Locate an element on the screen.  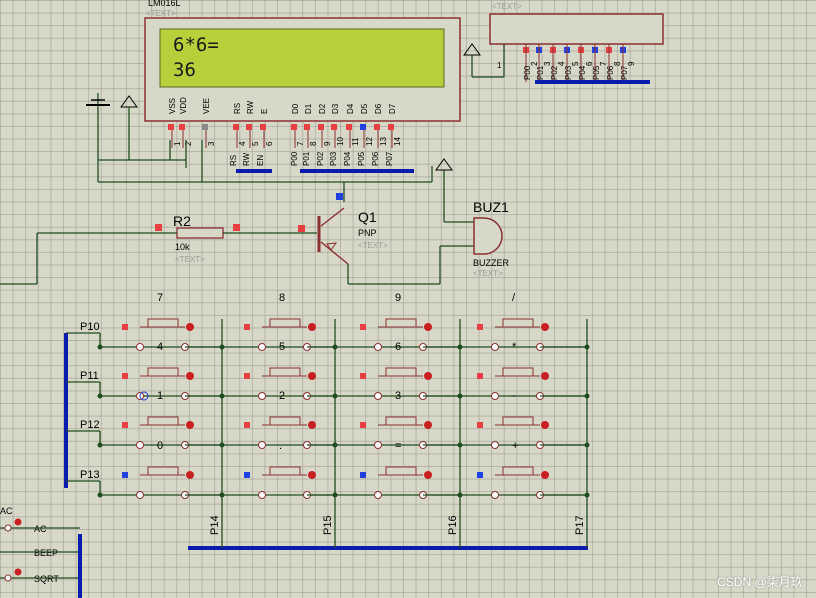
lcd-header-pin: E is located at coordinates (264, 111).